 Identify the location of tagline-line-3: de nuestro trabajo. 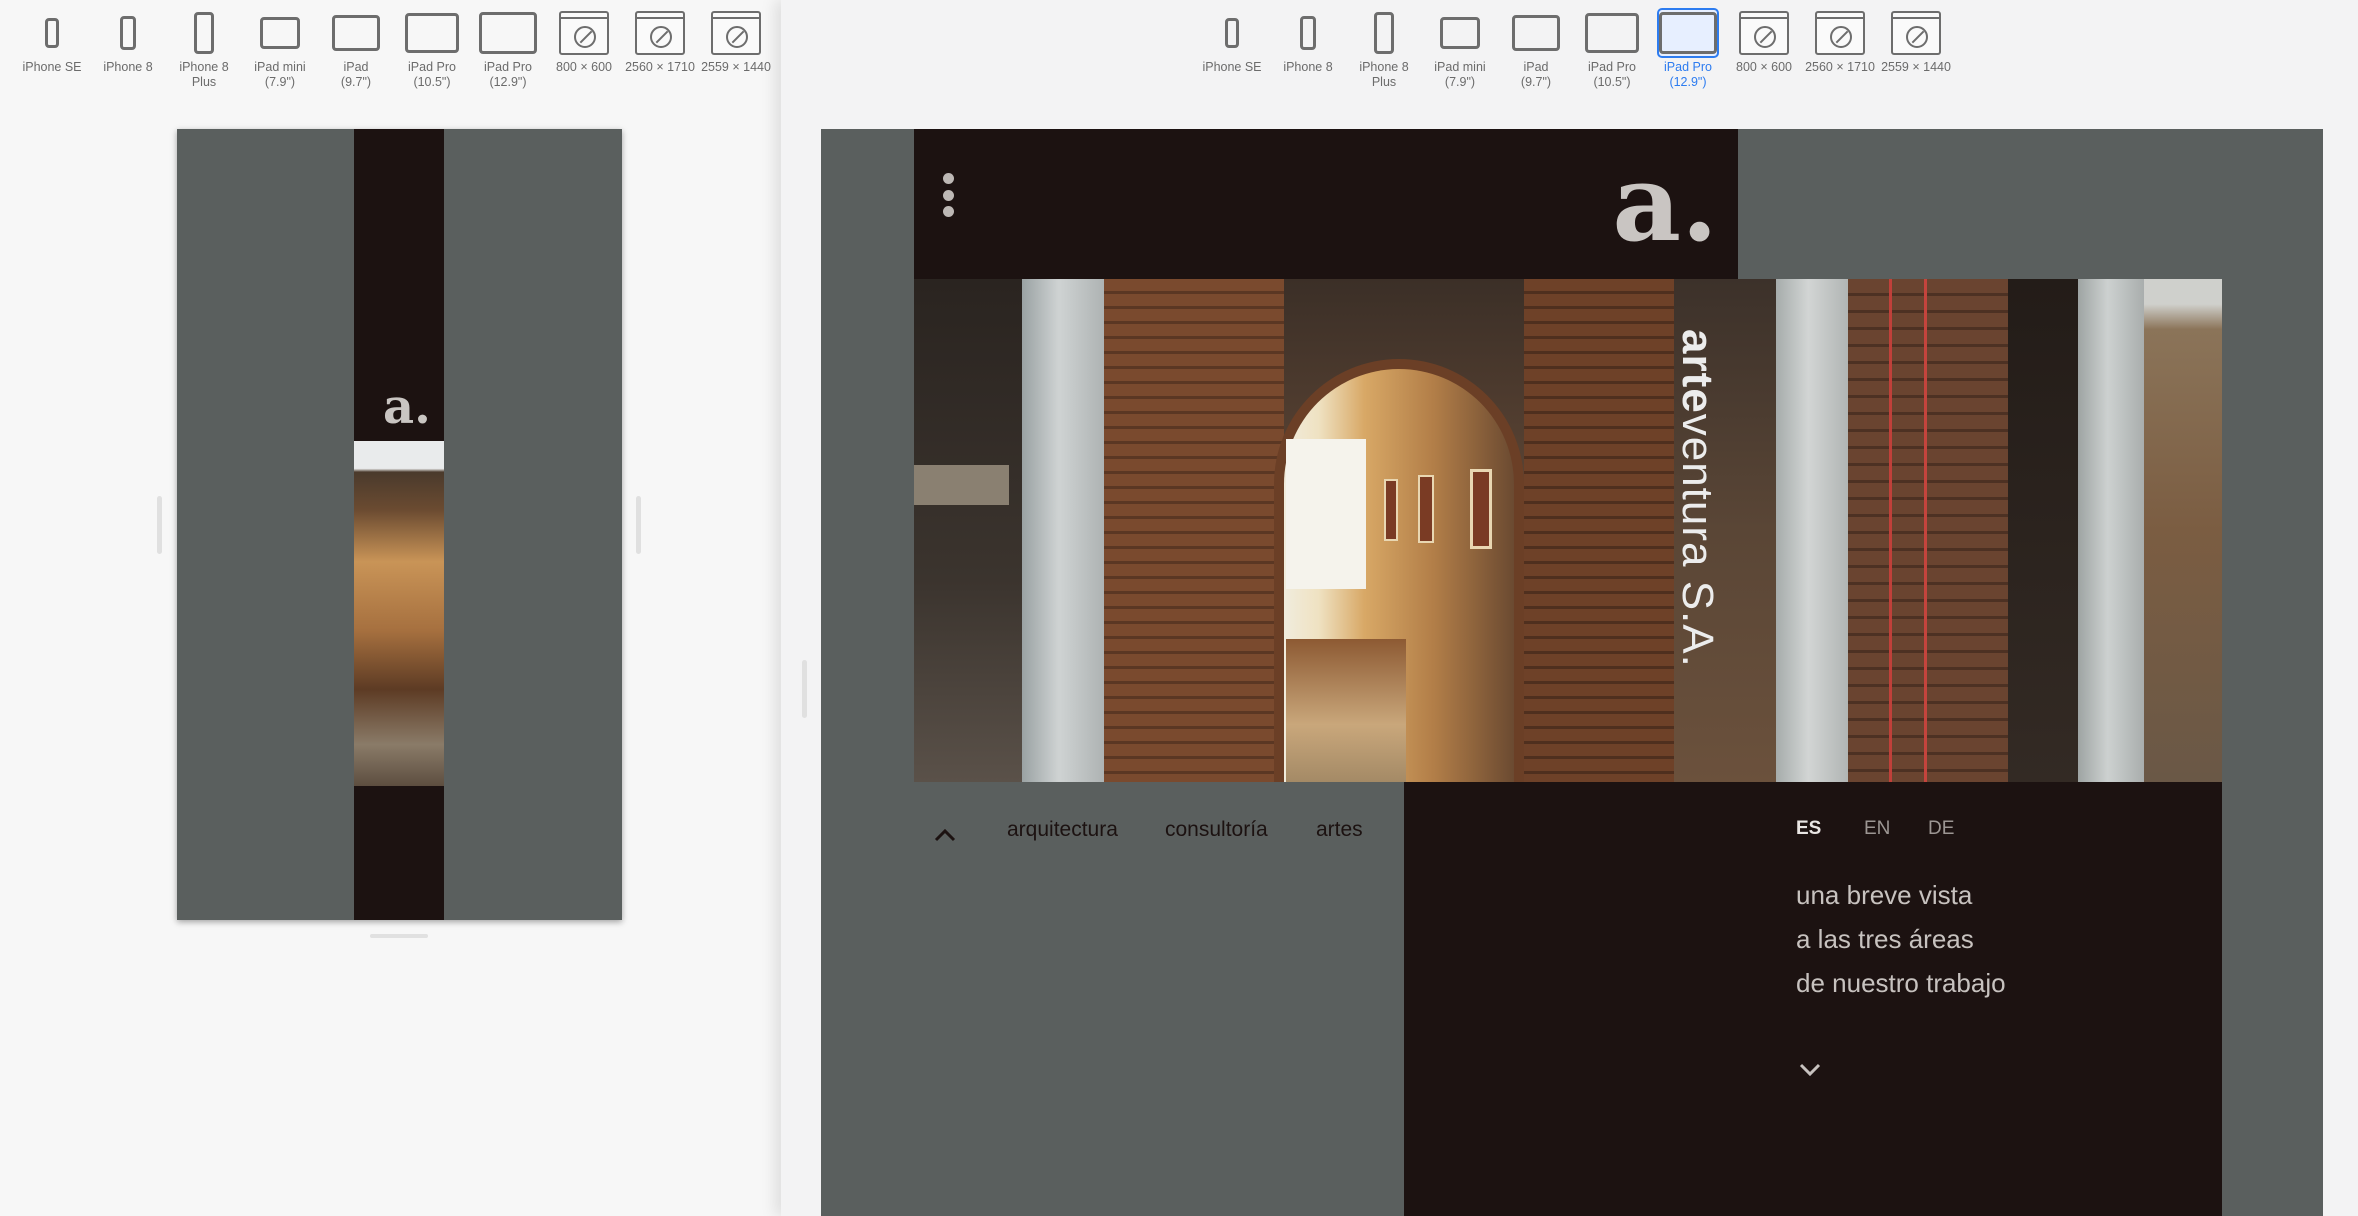
(1901, 983).